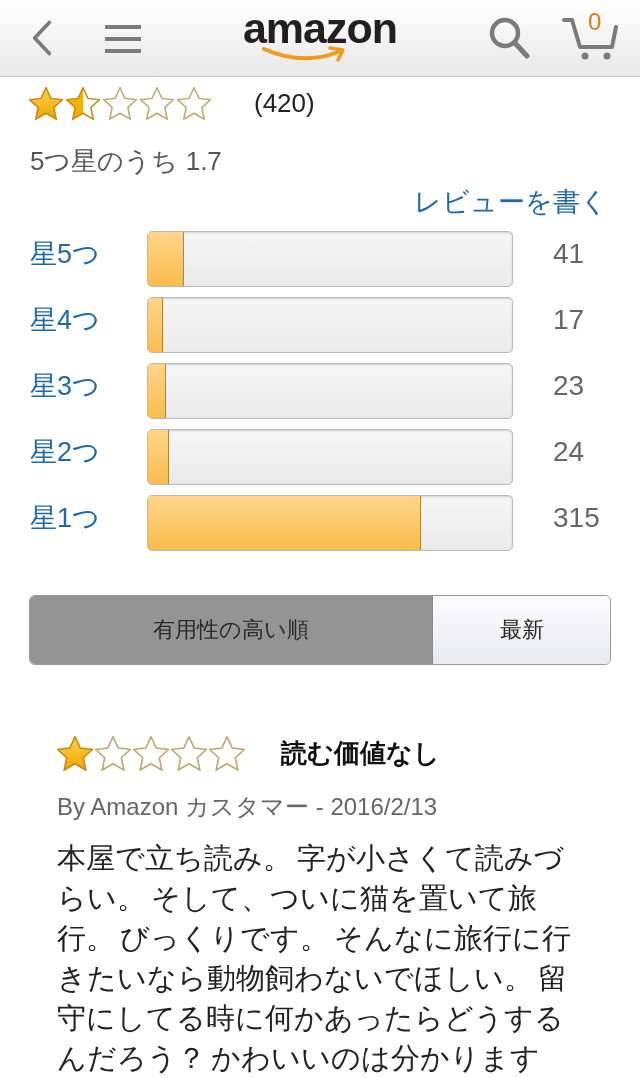  I want to click on half-filled-star-icon, so click(83, 103).